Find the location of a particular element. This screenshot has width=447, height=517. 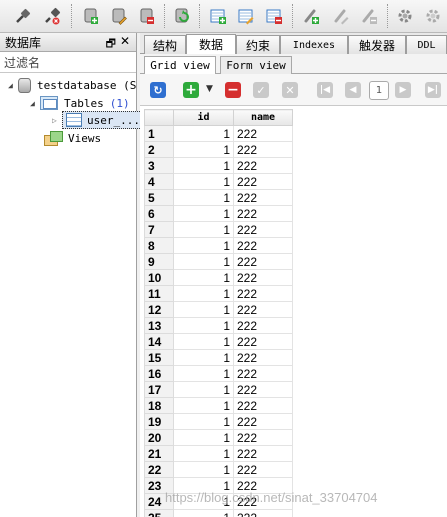

table-row: 17 1 222 is located at coordinates (218, 389).